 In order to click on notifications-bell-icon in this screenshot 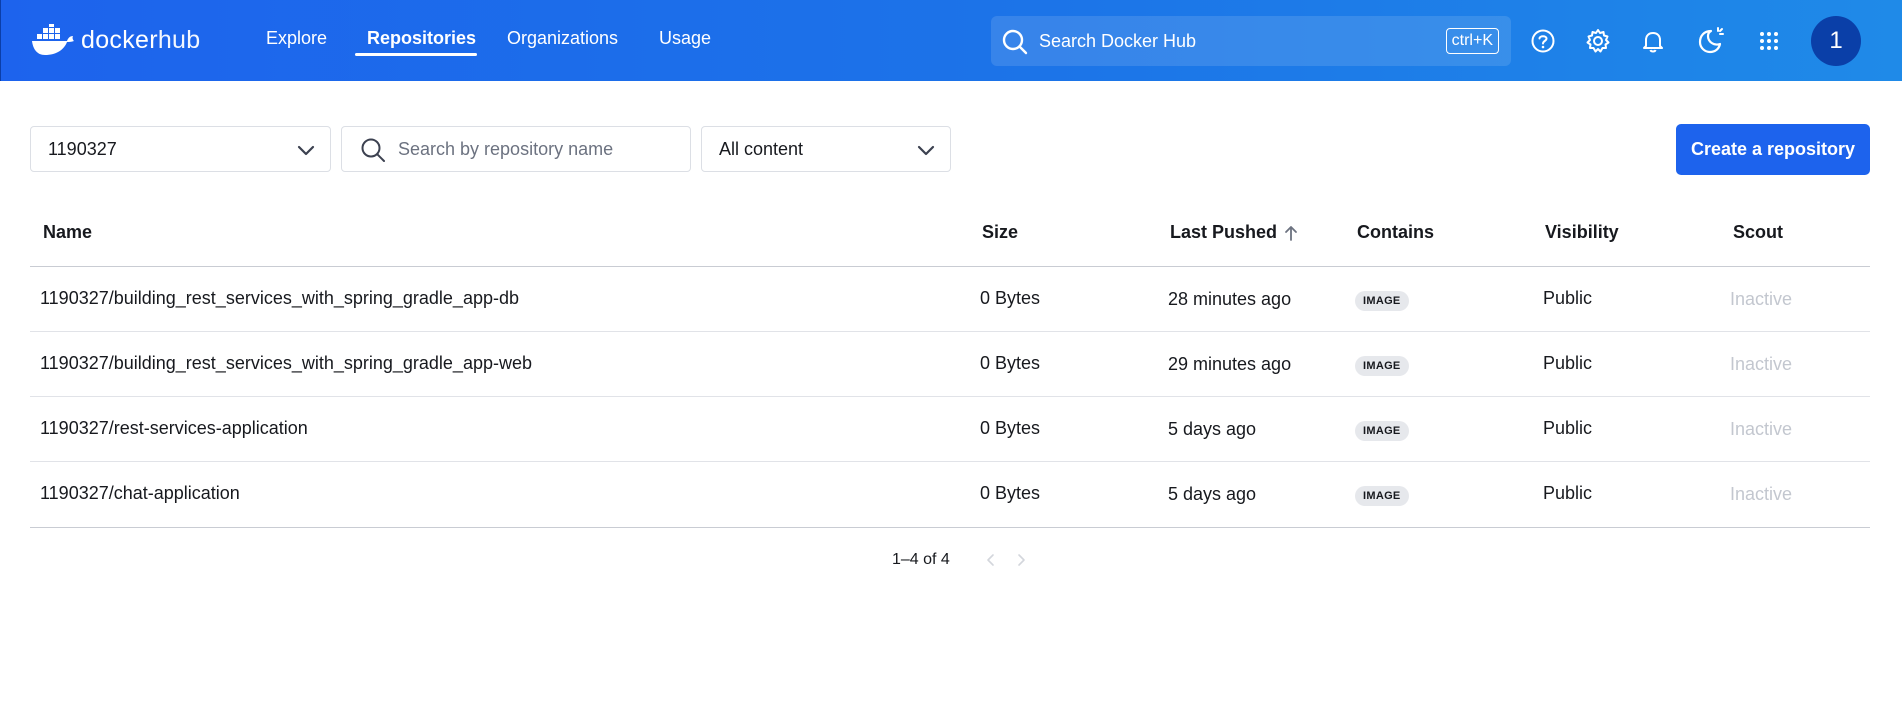, I will do `click(1653, 41)`.